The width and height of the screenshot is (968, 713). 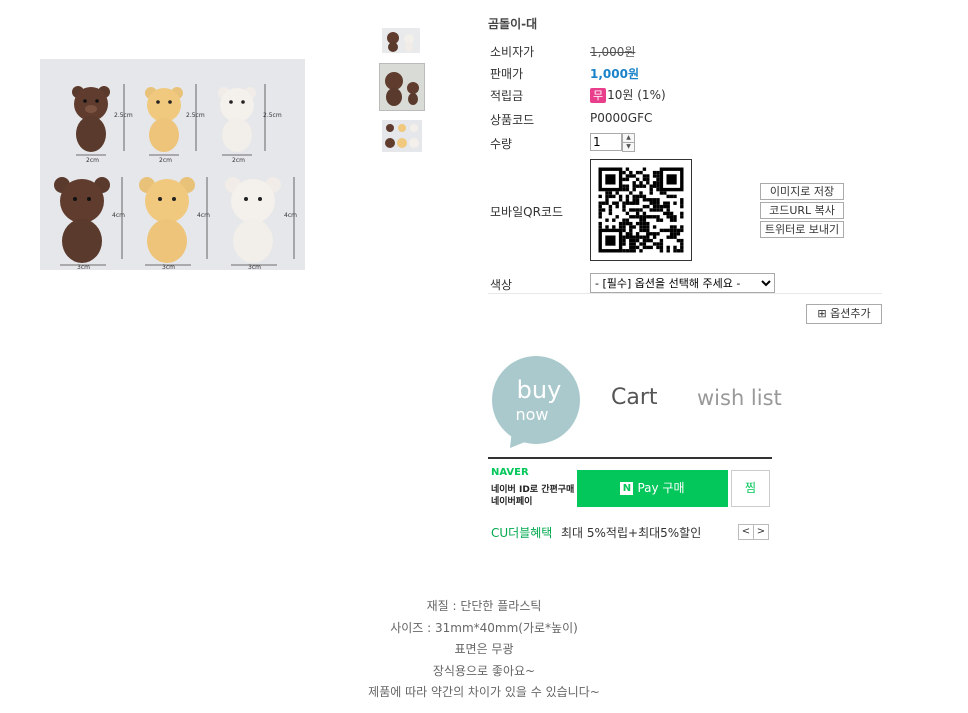 What do you see at coordinates (512, 120) in the screenshot?
I see `product-code-label: 상품코드` at bounding box center [512, 120].